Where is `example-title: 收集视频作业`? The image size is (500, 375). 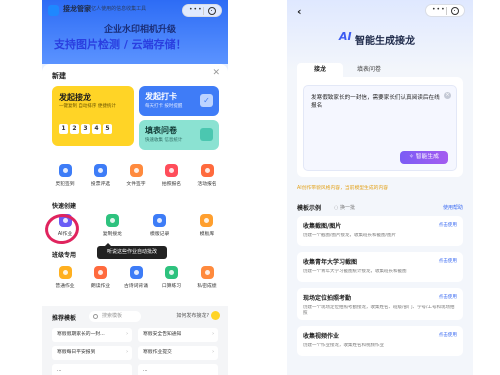 example-title: 收集视频作业 is located at coordinates (321, 336).